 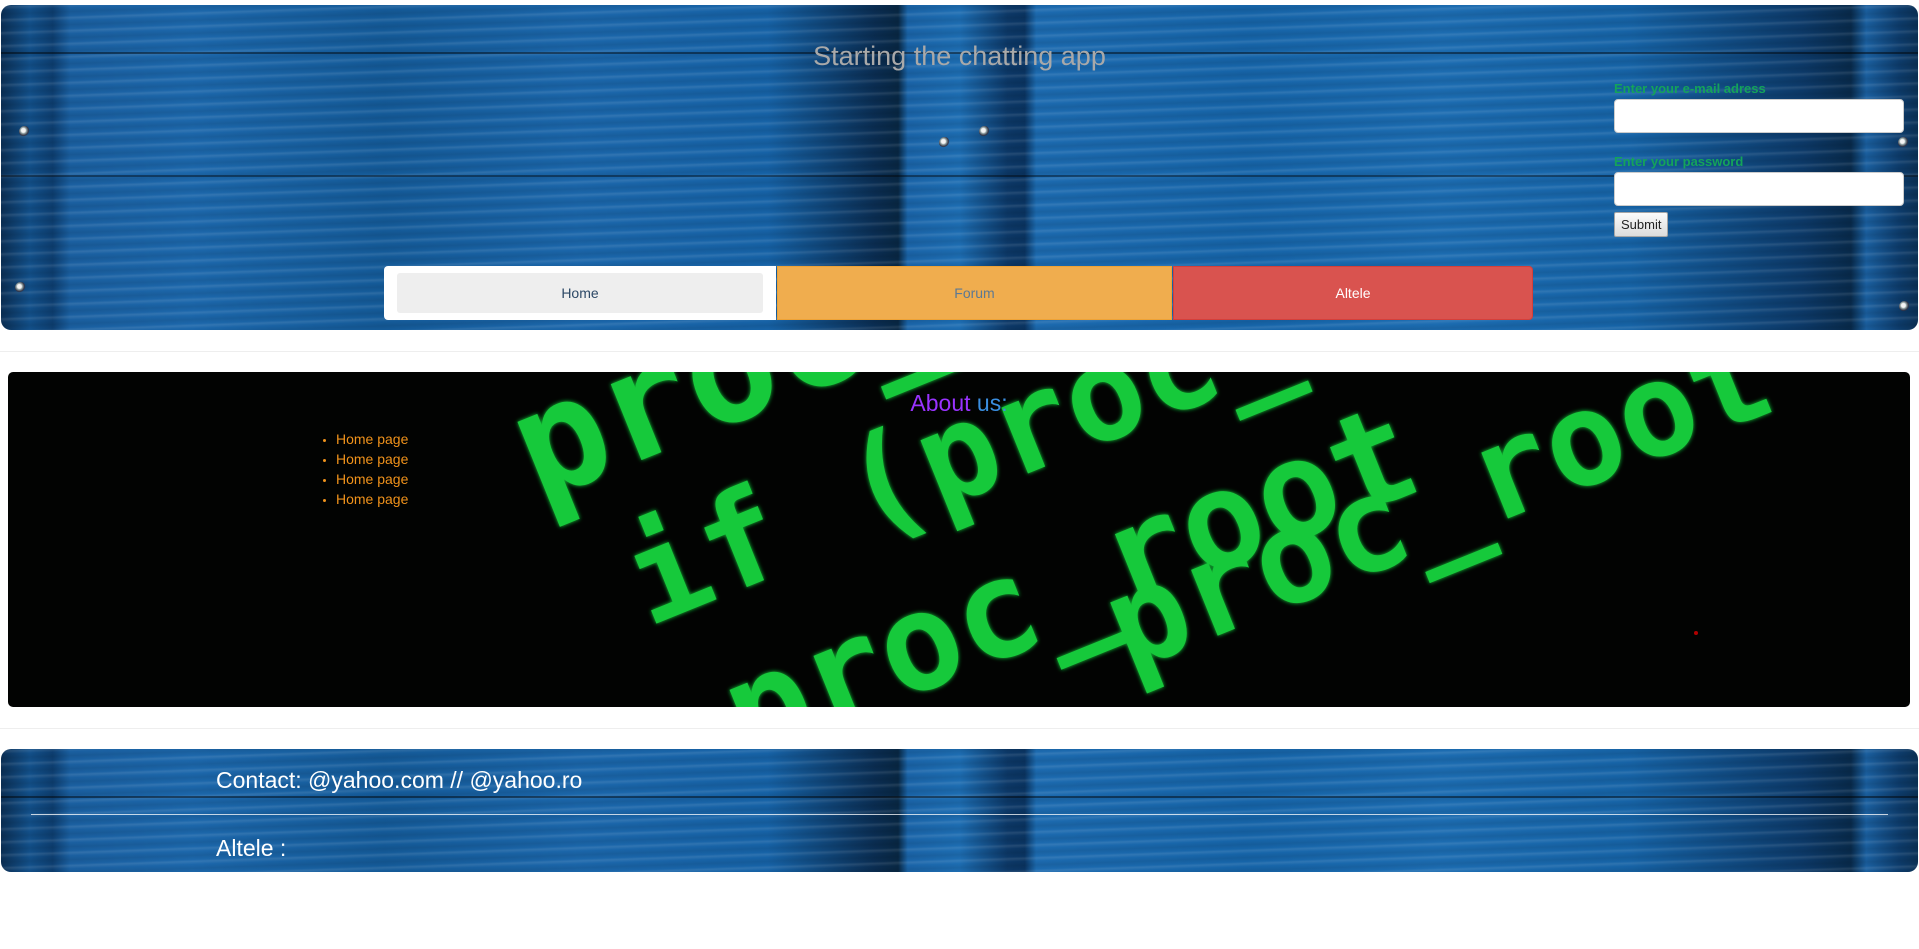 I want to click on email-field, so click(x=1759, y=116).